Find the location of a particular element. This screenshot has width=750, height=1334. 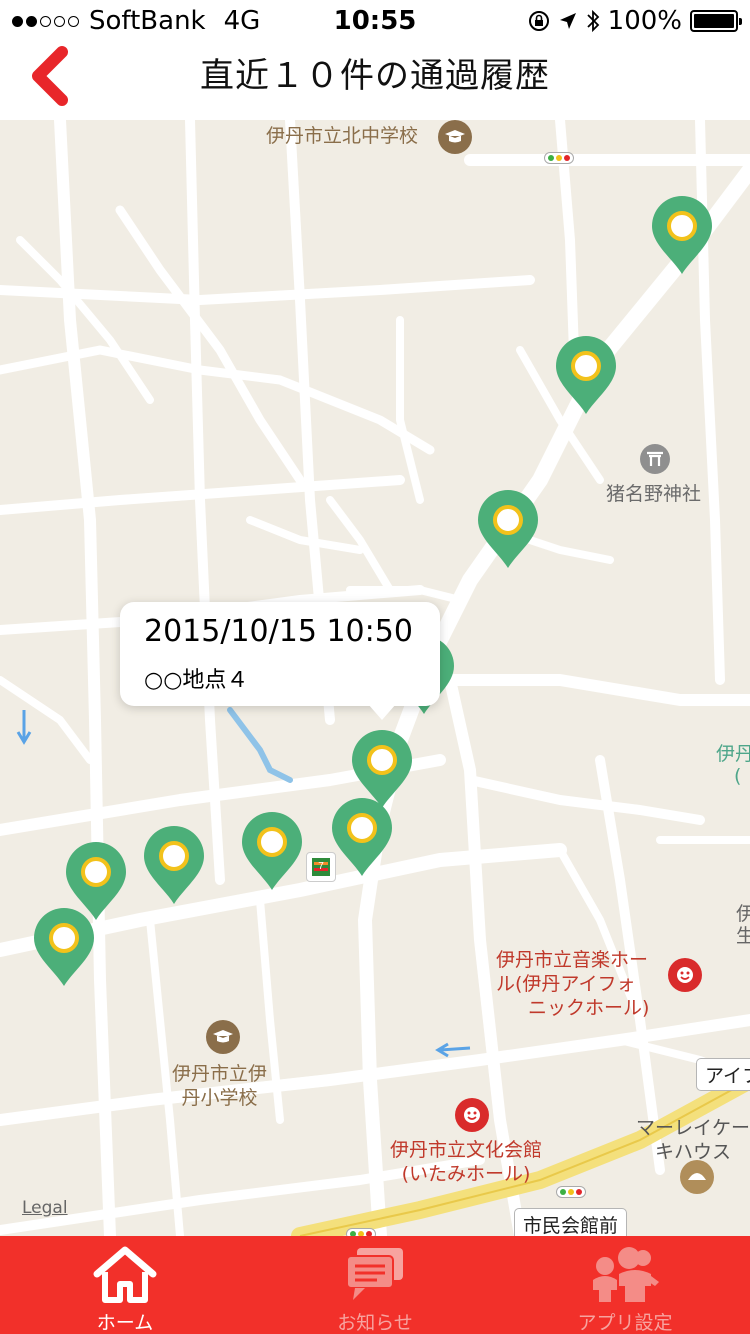

tab-app-settings: アプリ設定 is located at coordinates (625, 1285).